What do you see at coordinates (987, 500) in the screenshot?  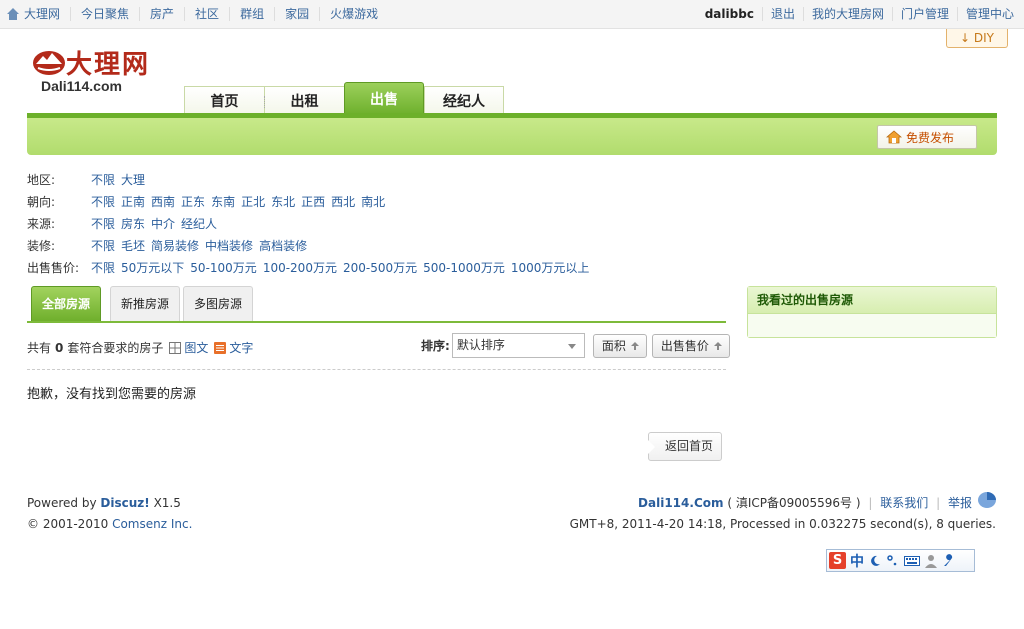 I see `stats-pie-icon` at bounding box center [987, 500].